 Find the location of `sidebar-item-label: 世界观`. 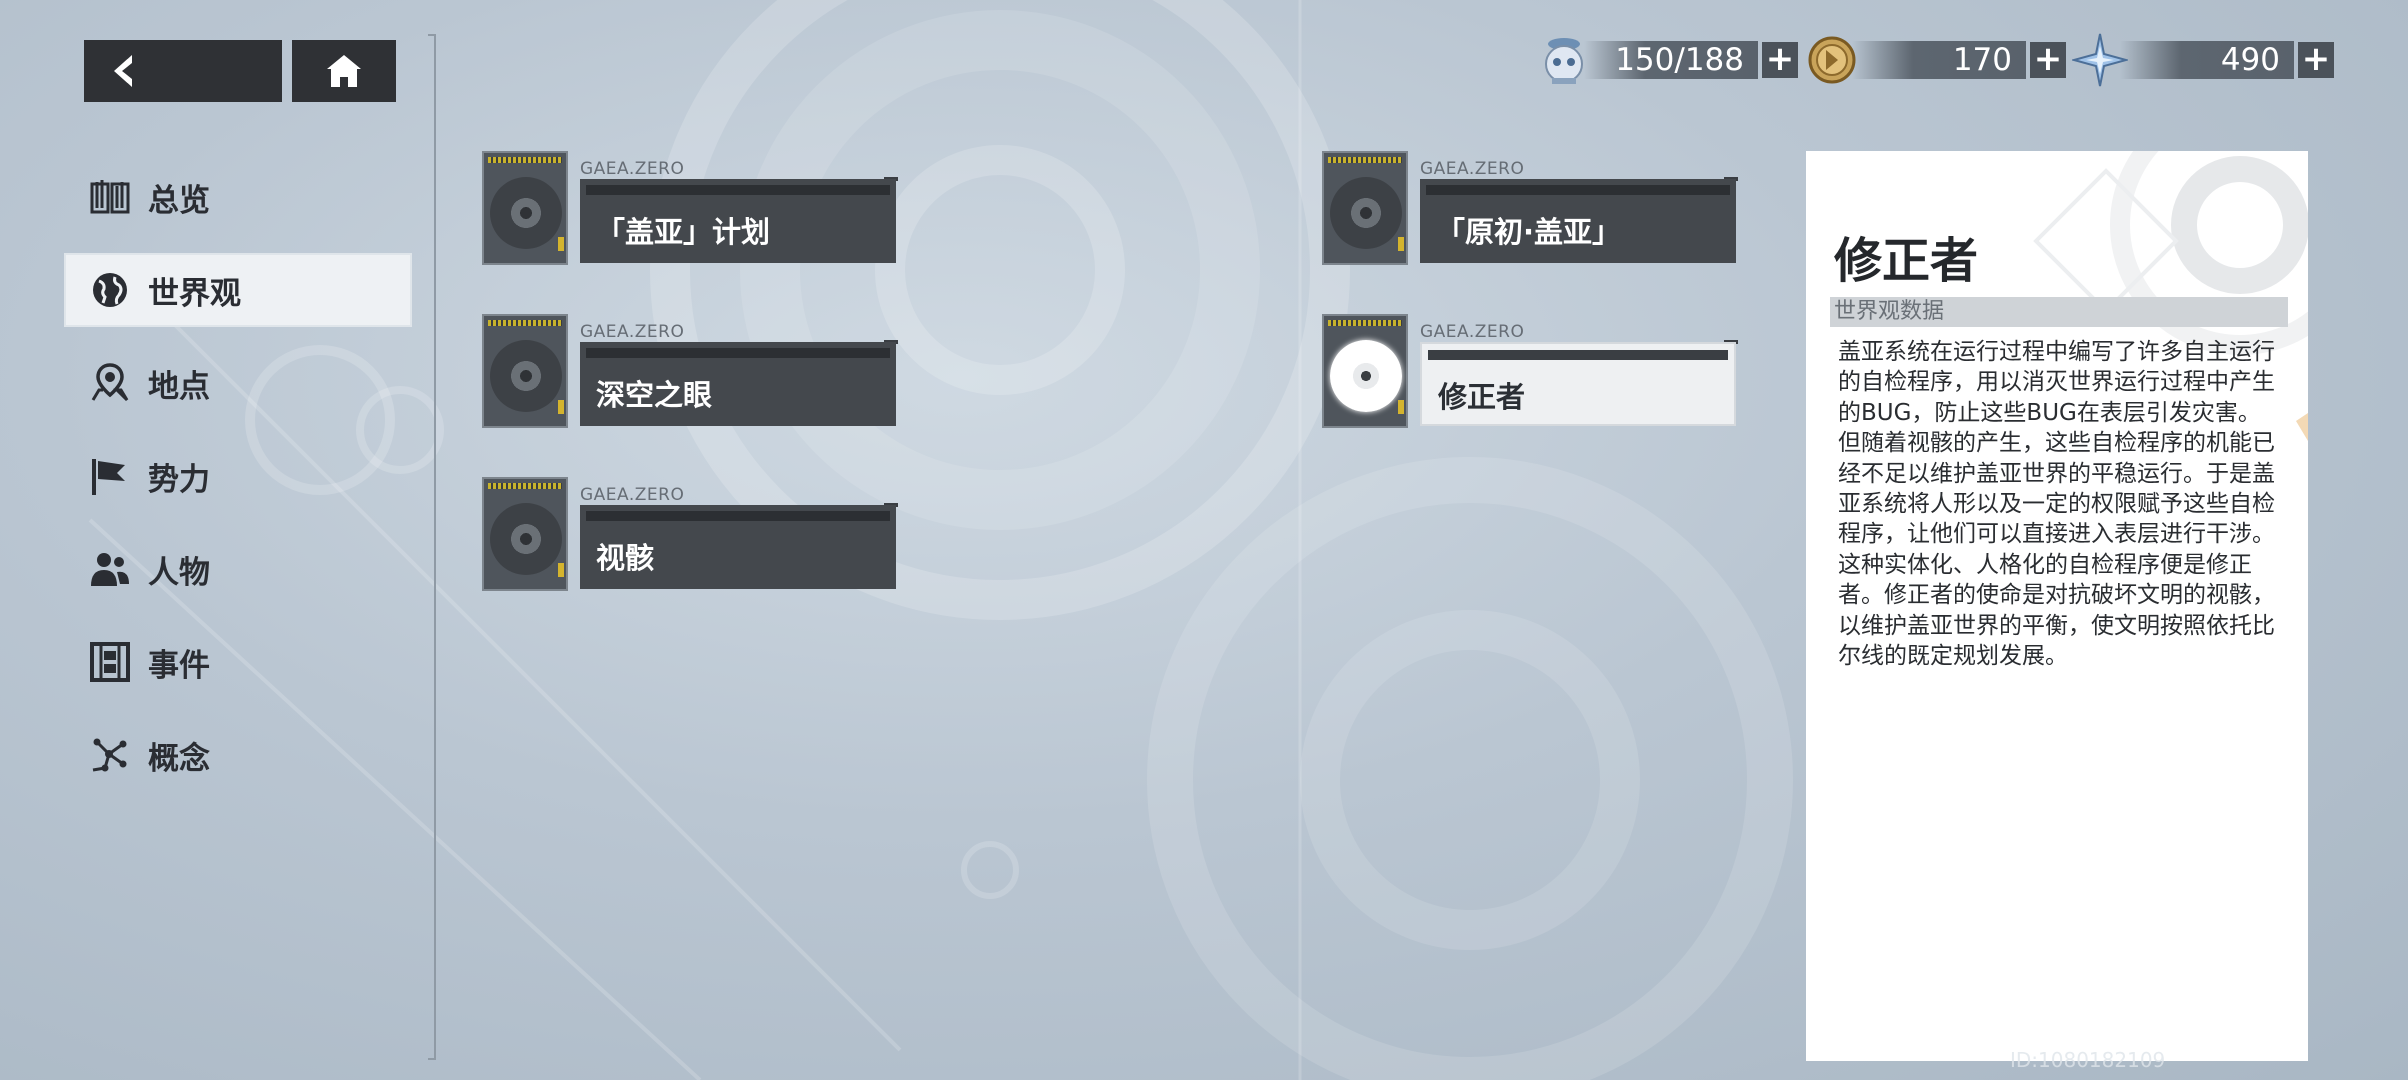

sidebar-item-label: 世界观 is located at coordinates (194, 293).